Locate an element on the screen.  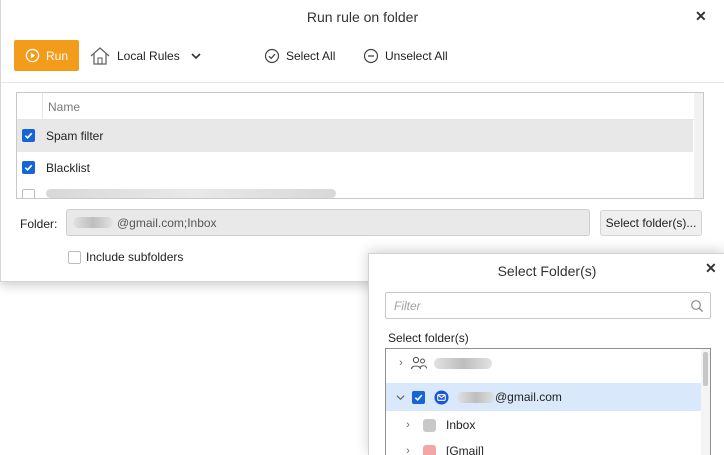
select-all-button: Select All is located at coordinates (299, 55).